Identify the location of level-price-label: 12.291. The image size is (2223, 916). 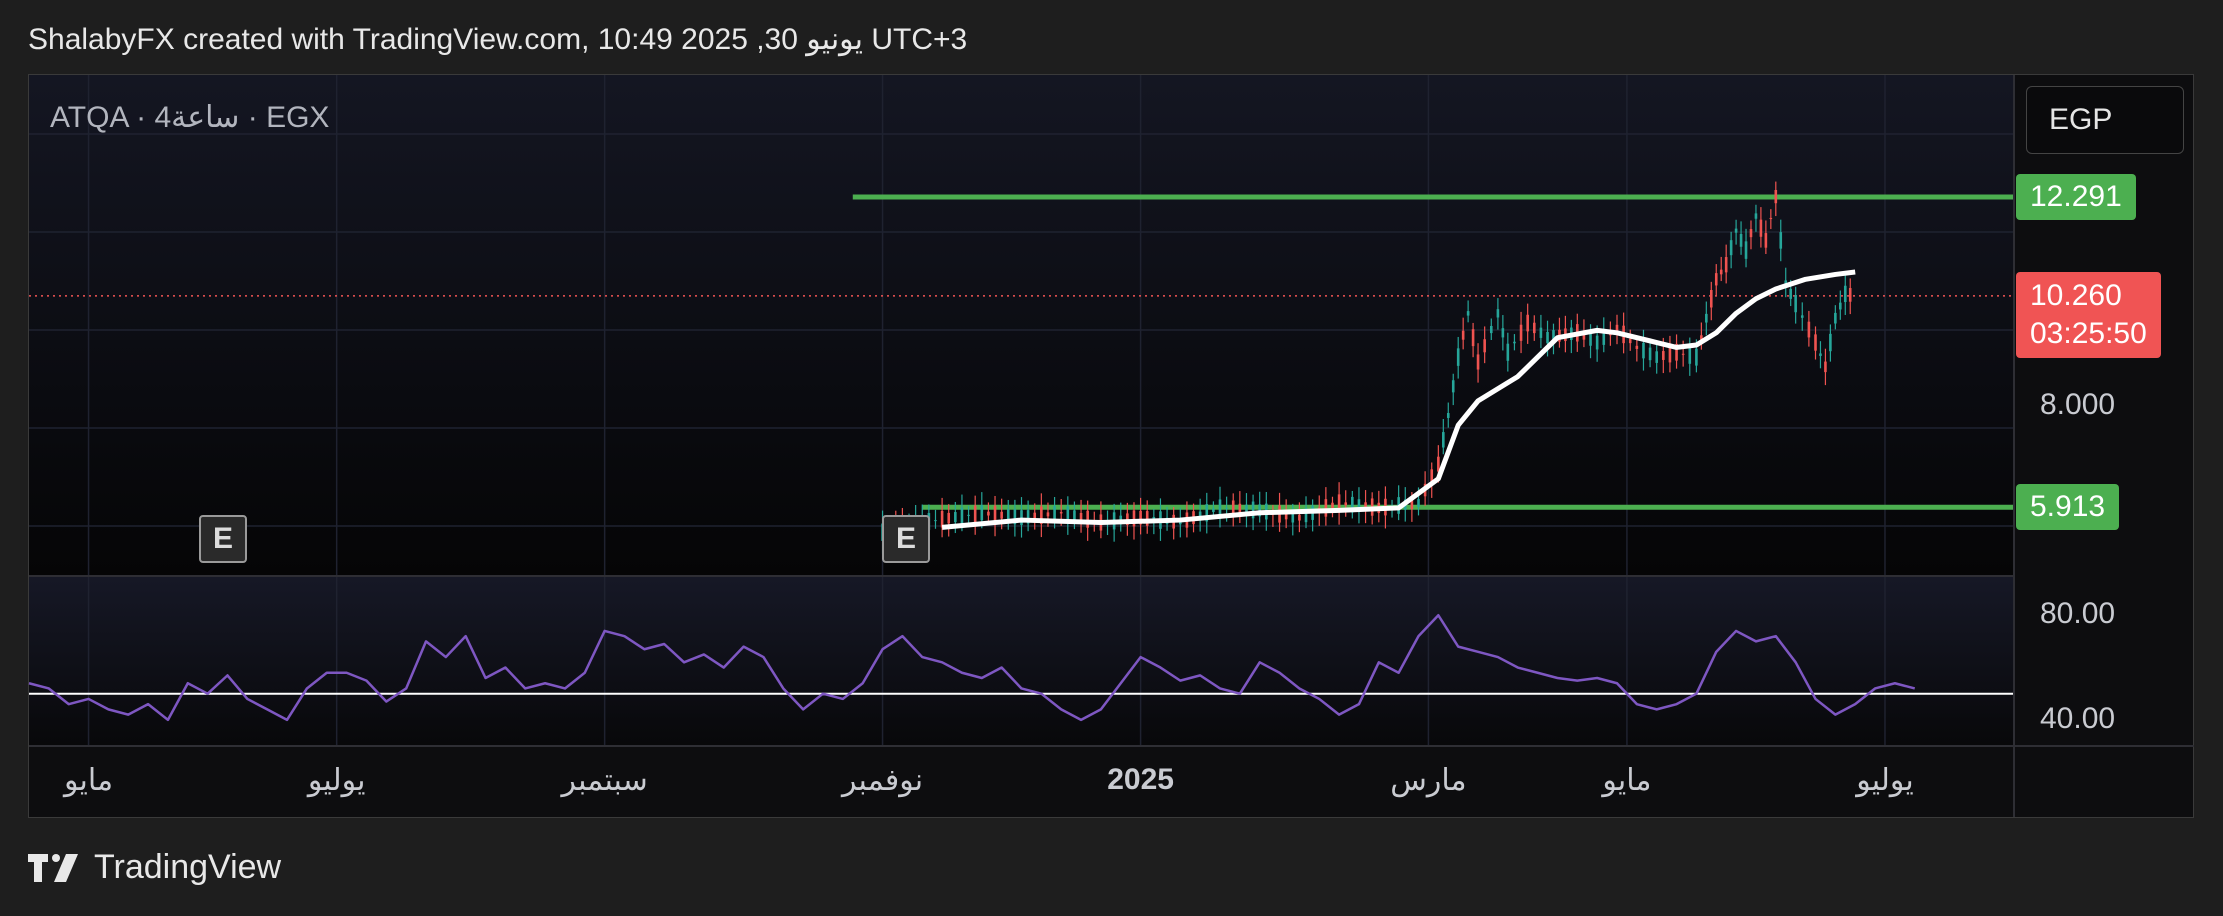
(2076, 197).